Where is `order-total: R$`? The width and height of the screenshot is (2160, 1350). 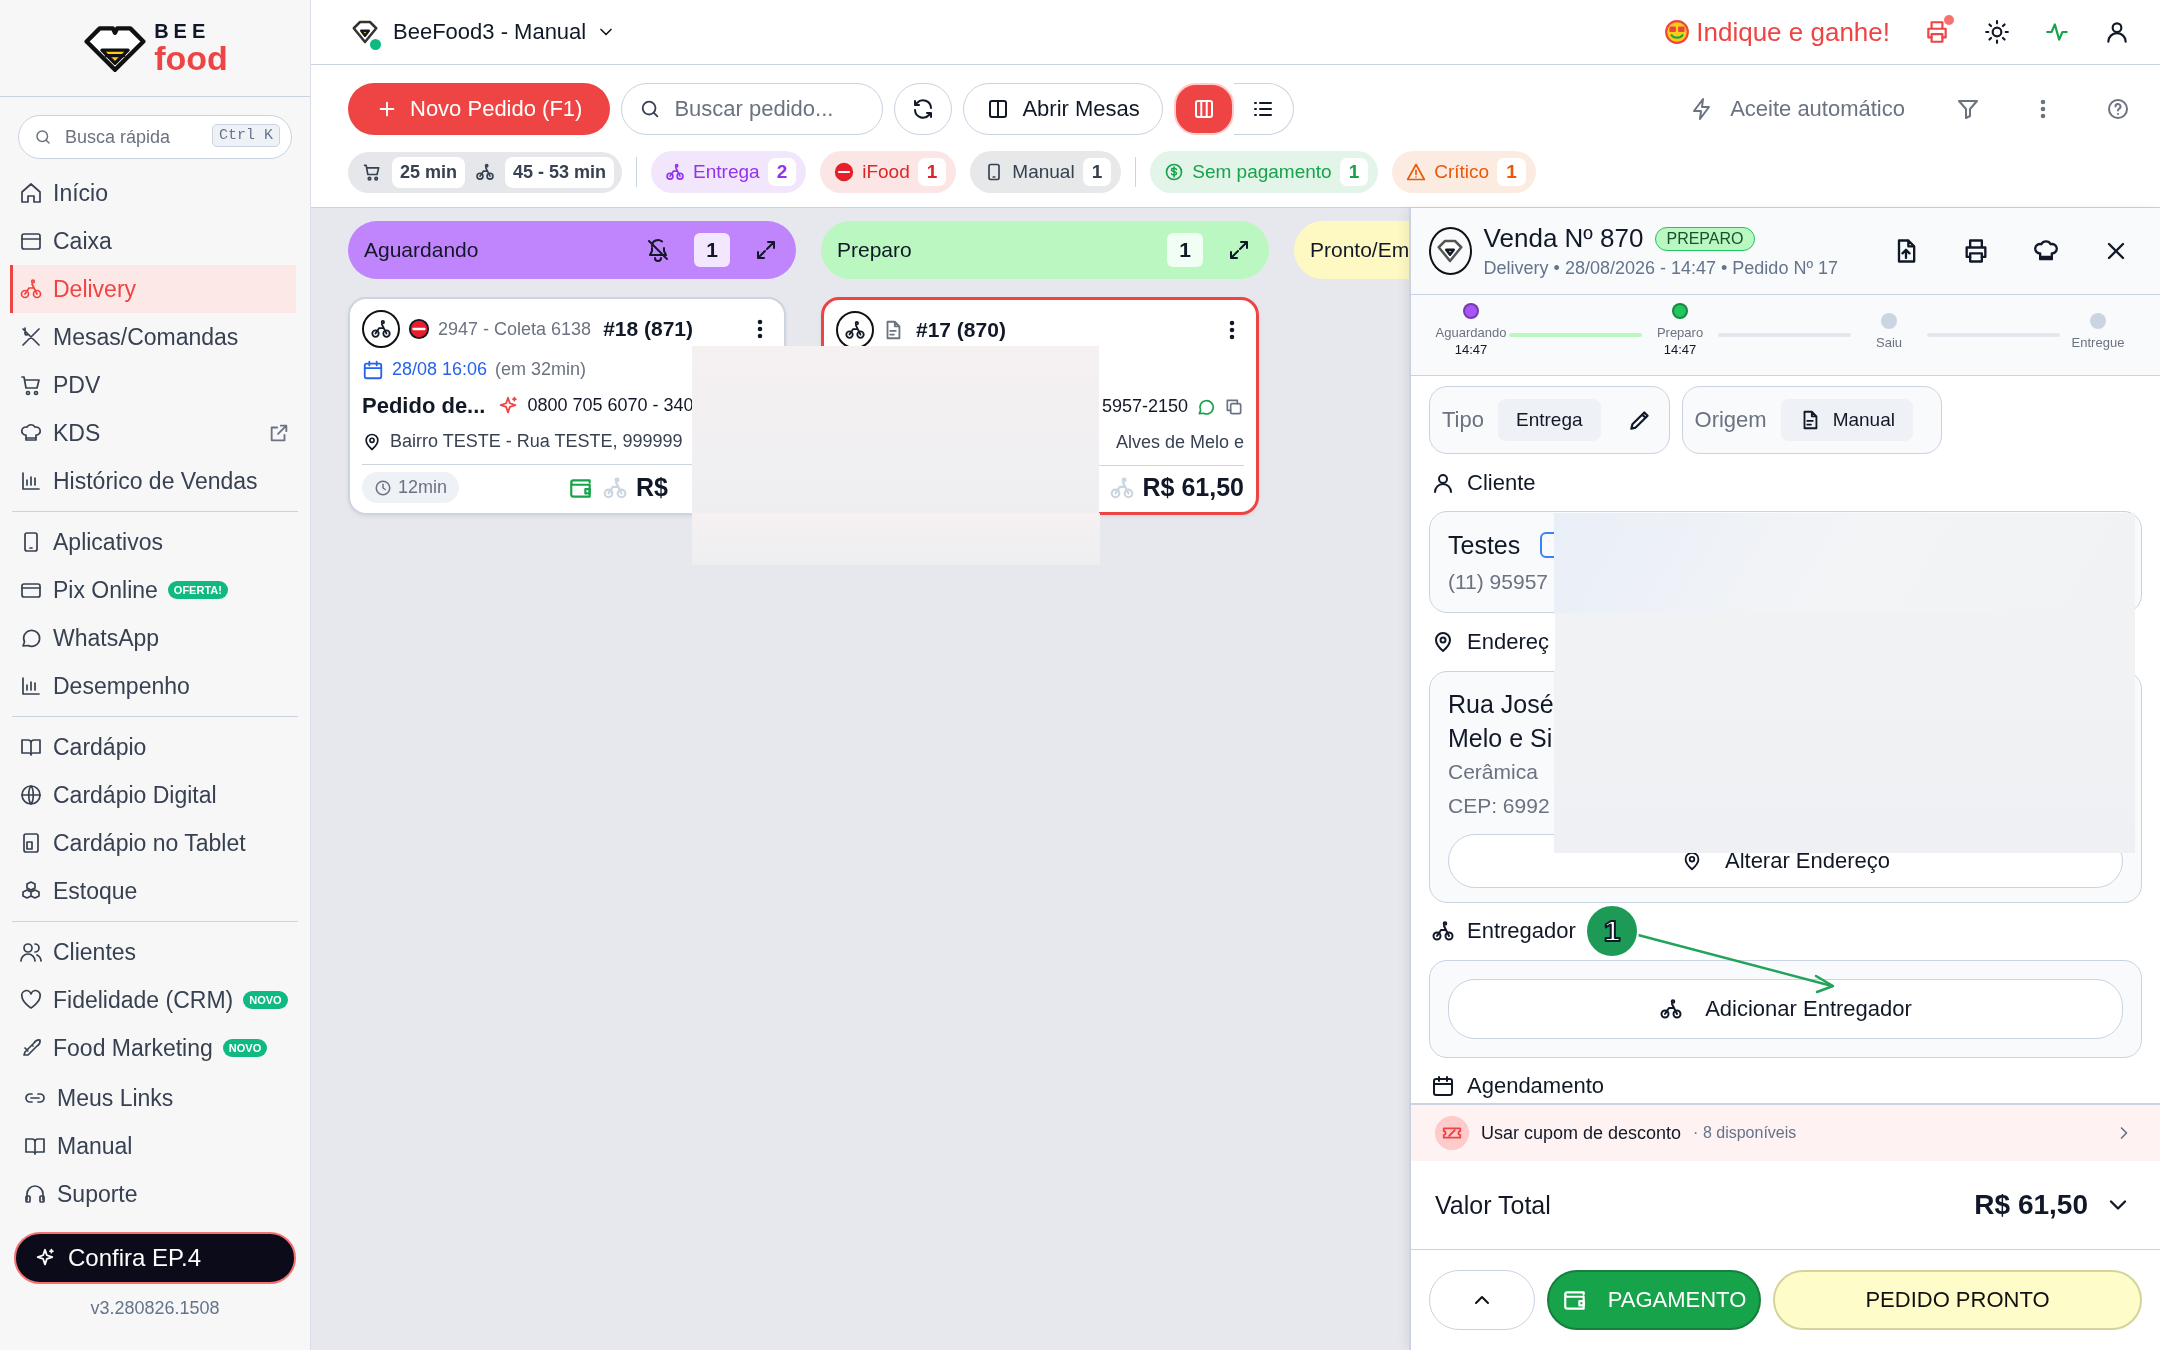 order-total: R$ is located at coordinates (652, 488).